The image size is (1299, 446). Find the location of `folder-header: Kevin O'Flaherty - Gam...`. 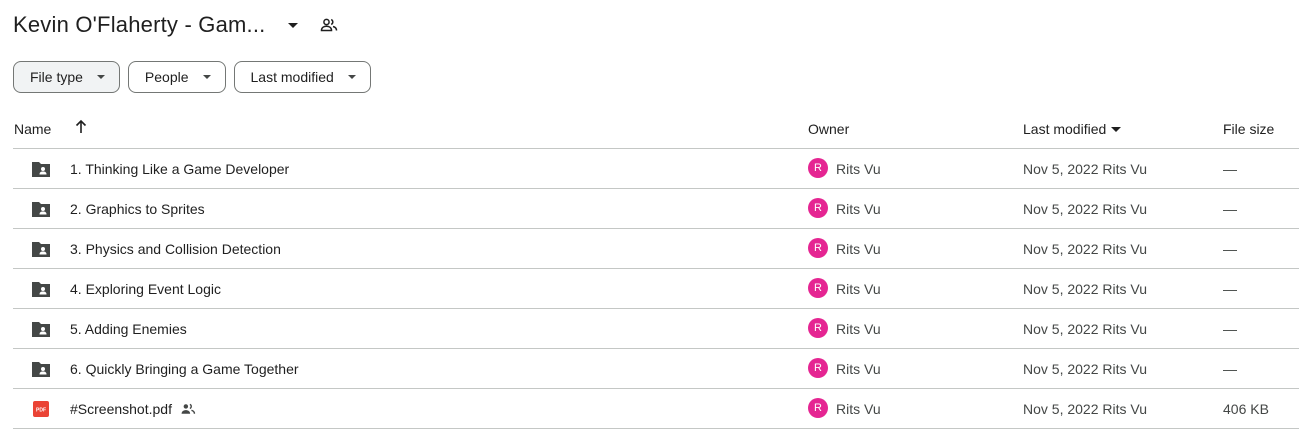

folder-header: Kevin O'Flaherty - Gam... is located at coordinates (178, 25).